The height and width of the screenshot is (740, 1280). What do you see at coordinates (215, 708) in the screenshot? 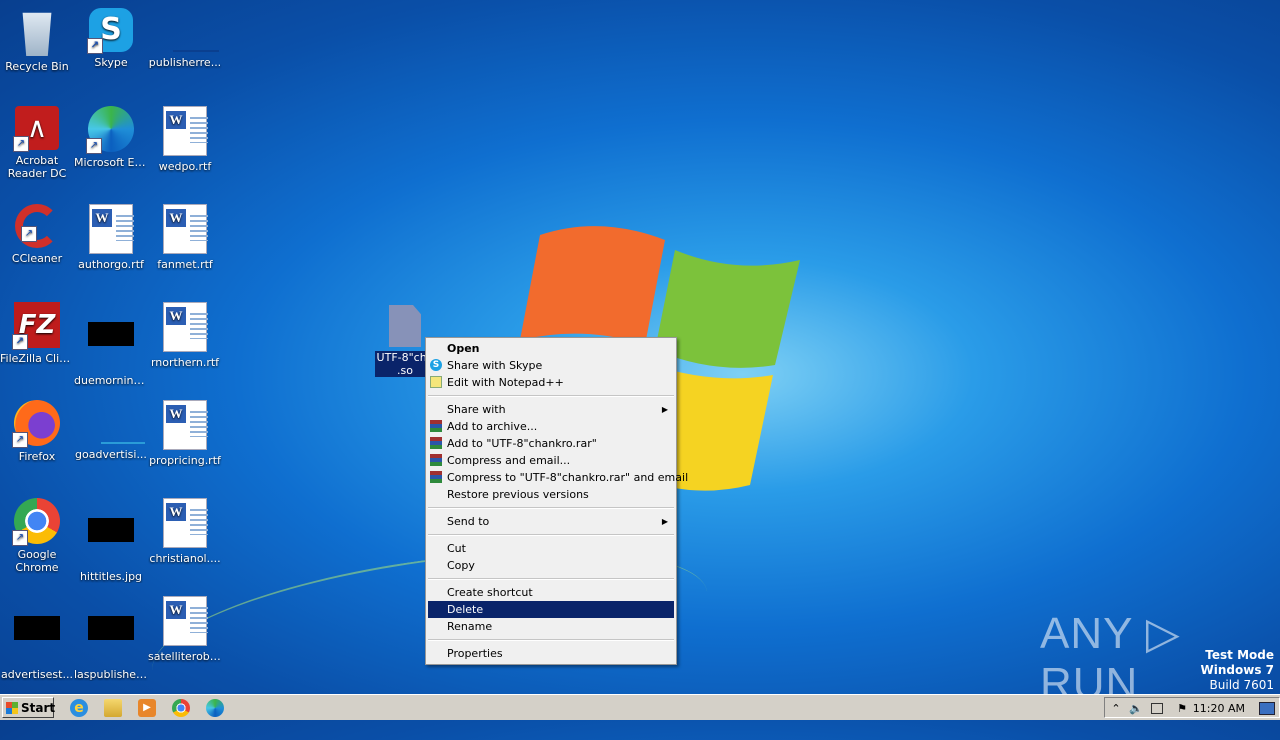
I see `edge-icon` at bounding box center [215, 708].